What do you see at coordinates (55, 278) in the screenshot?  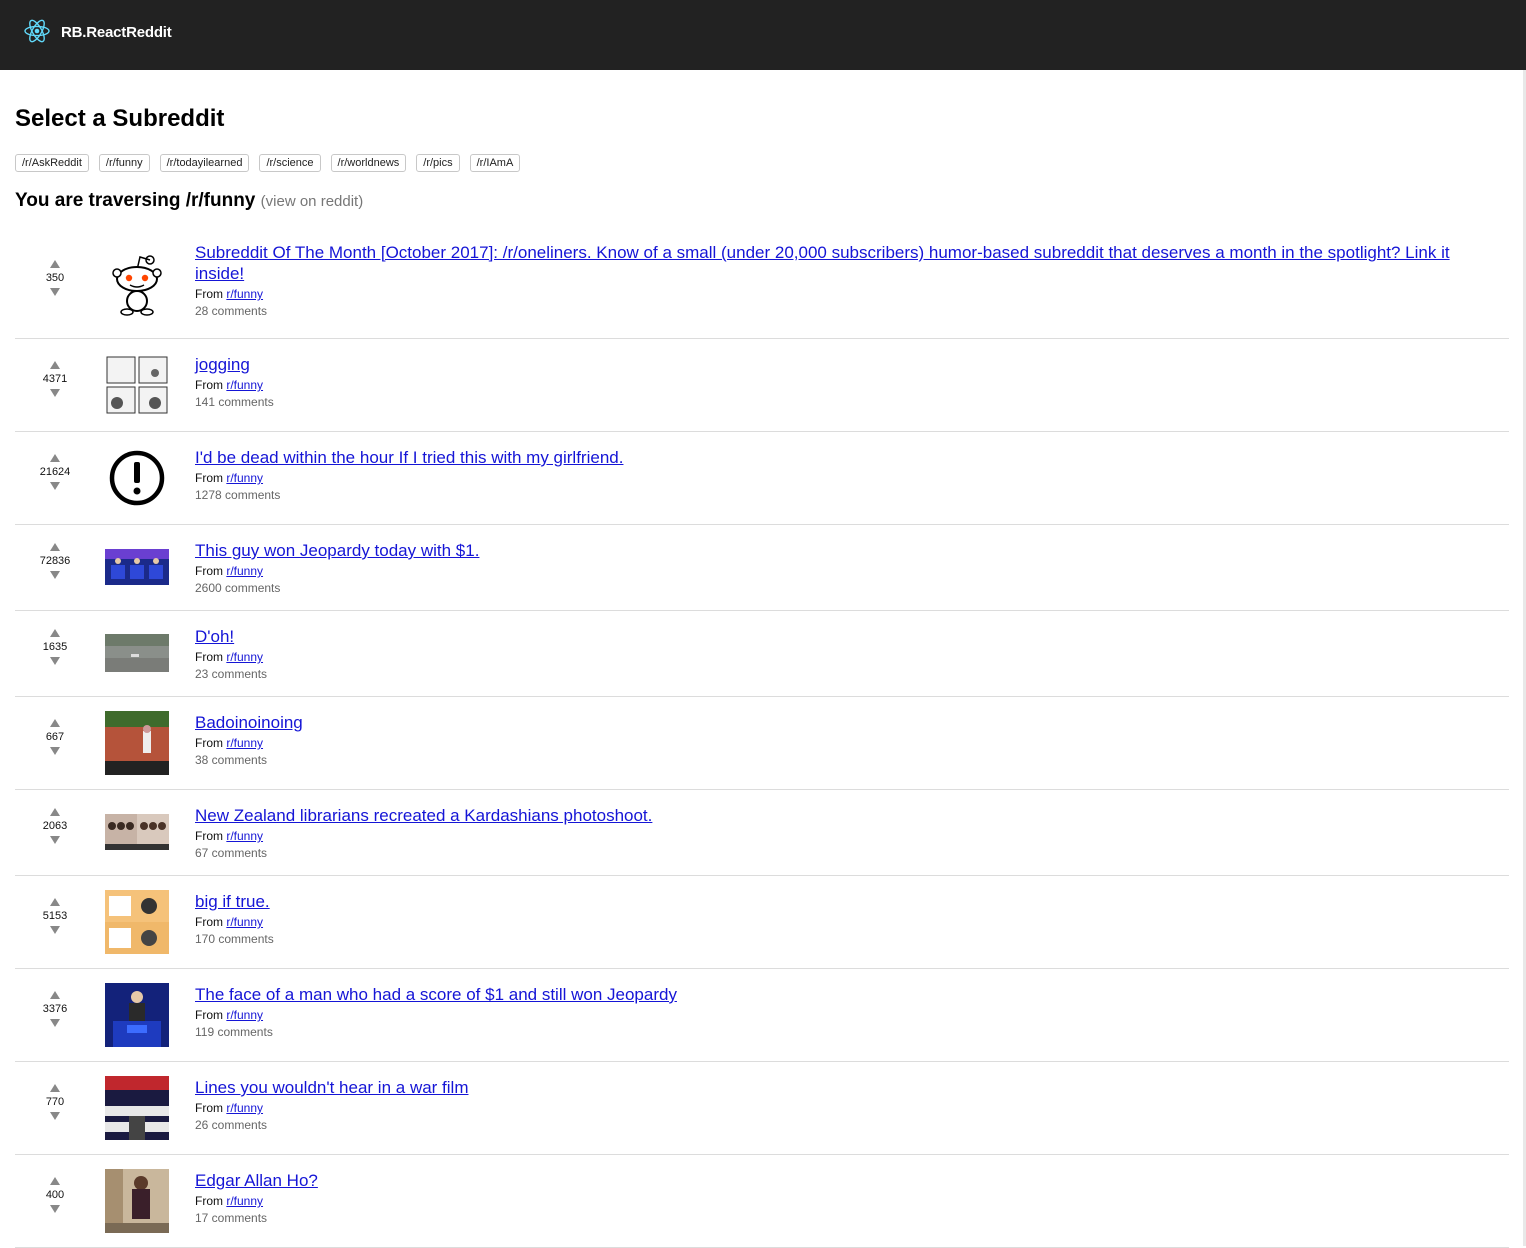 I see `post-score: 350` at bounding box center [55, 278].